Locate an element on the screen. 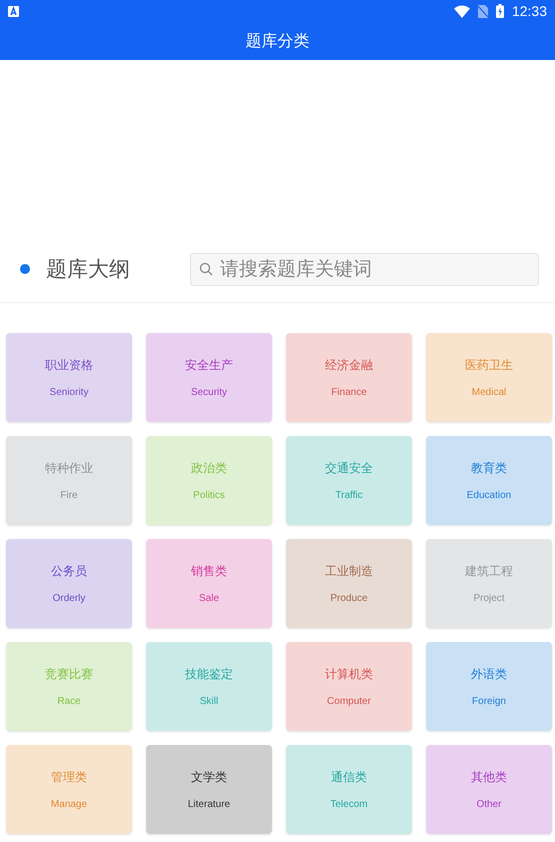 The image size is (555, 842). category-name: 医药卫生 is located at coordinates (489, 365).